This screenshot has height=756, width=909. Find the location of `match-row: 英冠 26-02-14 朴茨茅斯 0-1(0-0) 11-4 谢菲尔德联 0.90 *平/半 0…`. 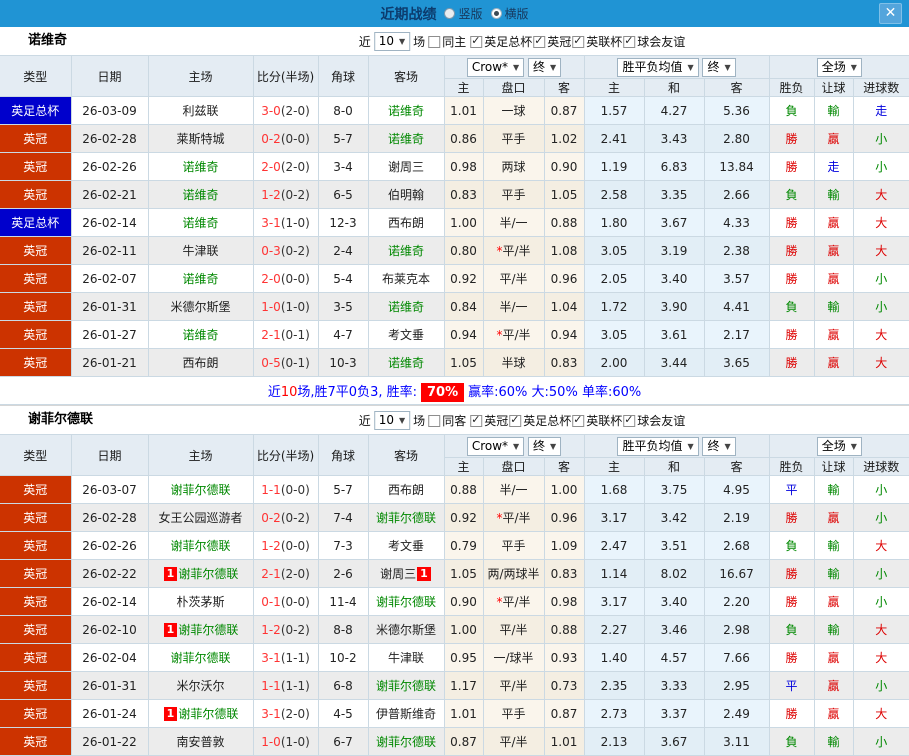

match-row: 英冠 26-02-14 朴茨茅斯 0-1(0-0) 11-4 谢菲尔德联 0.90 *平/半 0… is located at coordinates (454, 601).